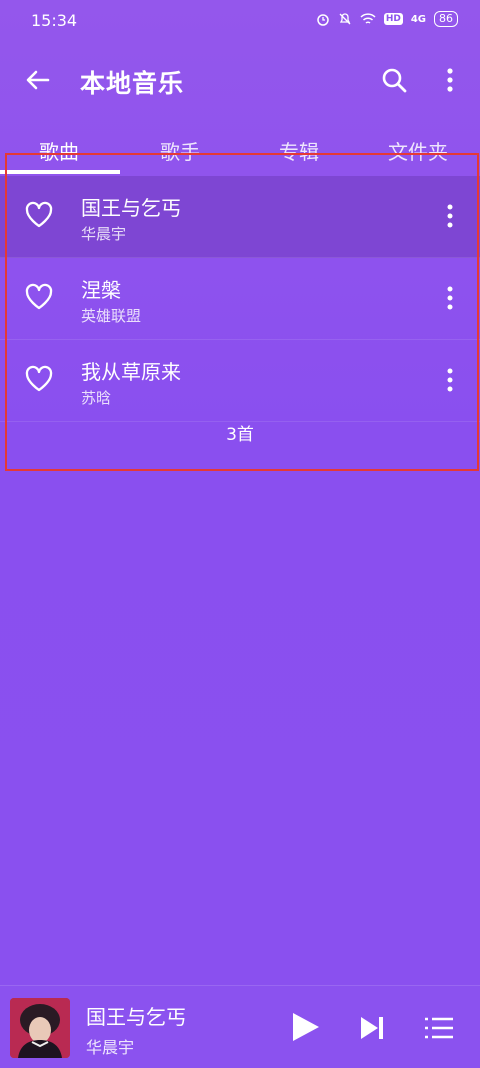 This screenshot has width=480, height=1068. I want to click on song-count: 3首, so click(240, 435).